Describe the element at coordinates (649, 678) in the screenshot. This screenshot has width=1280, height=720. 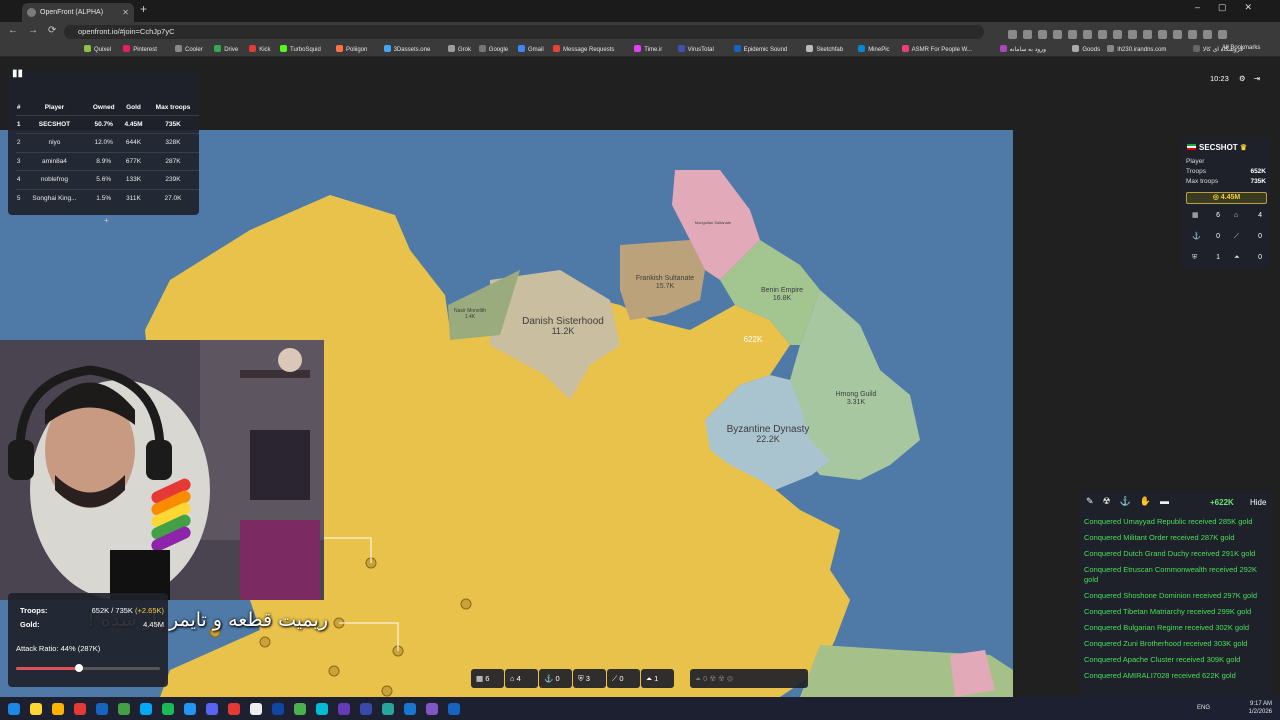
I see `sam-icon: ⏶` at that location.